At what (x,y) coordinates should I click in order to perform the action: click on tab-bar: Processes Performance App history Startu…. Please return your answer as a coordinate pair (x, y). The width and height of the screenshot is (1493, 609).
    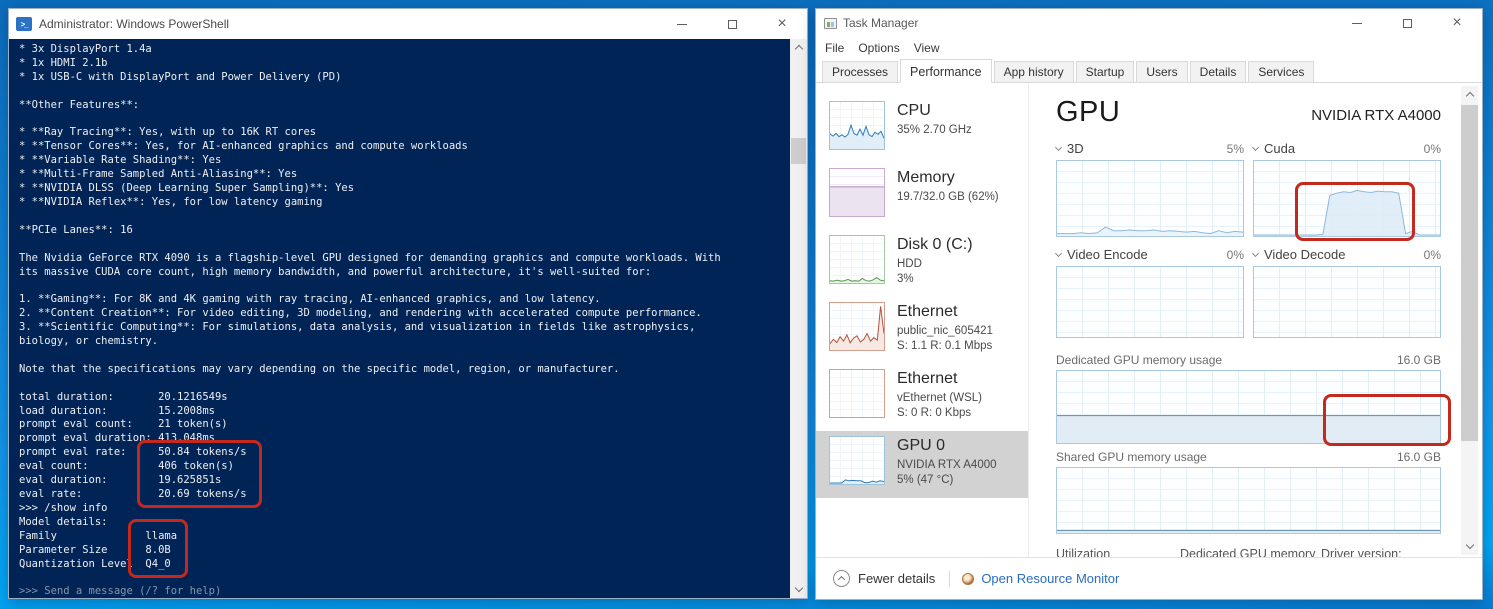
    Looking at the image, I should click on (1149, 71).